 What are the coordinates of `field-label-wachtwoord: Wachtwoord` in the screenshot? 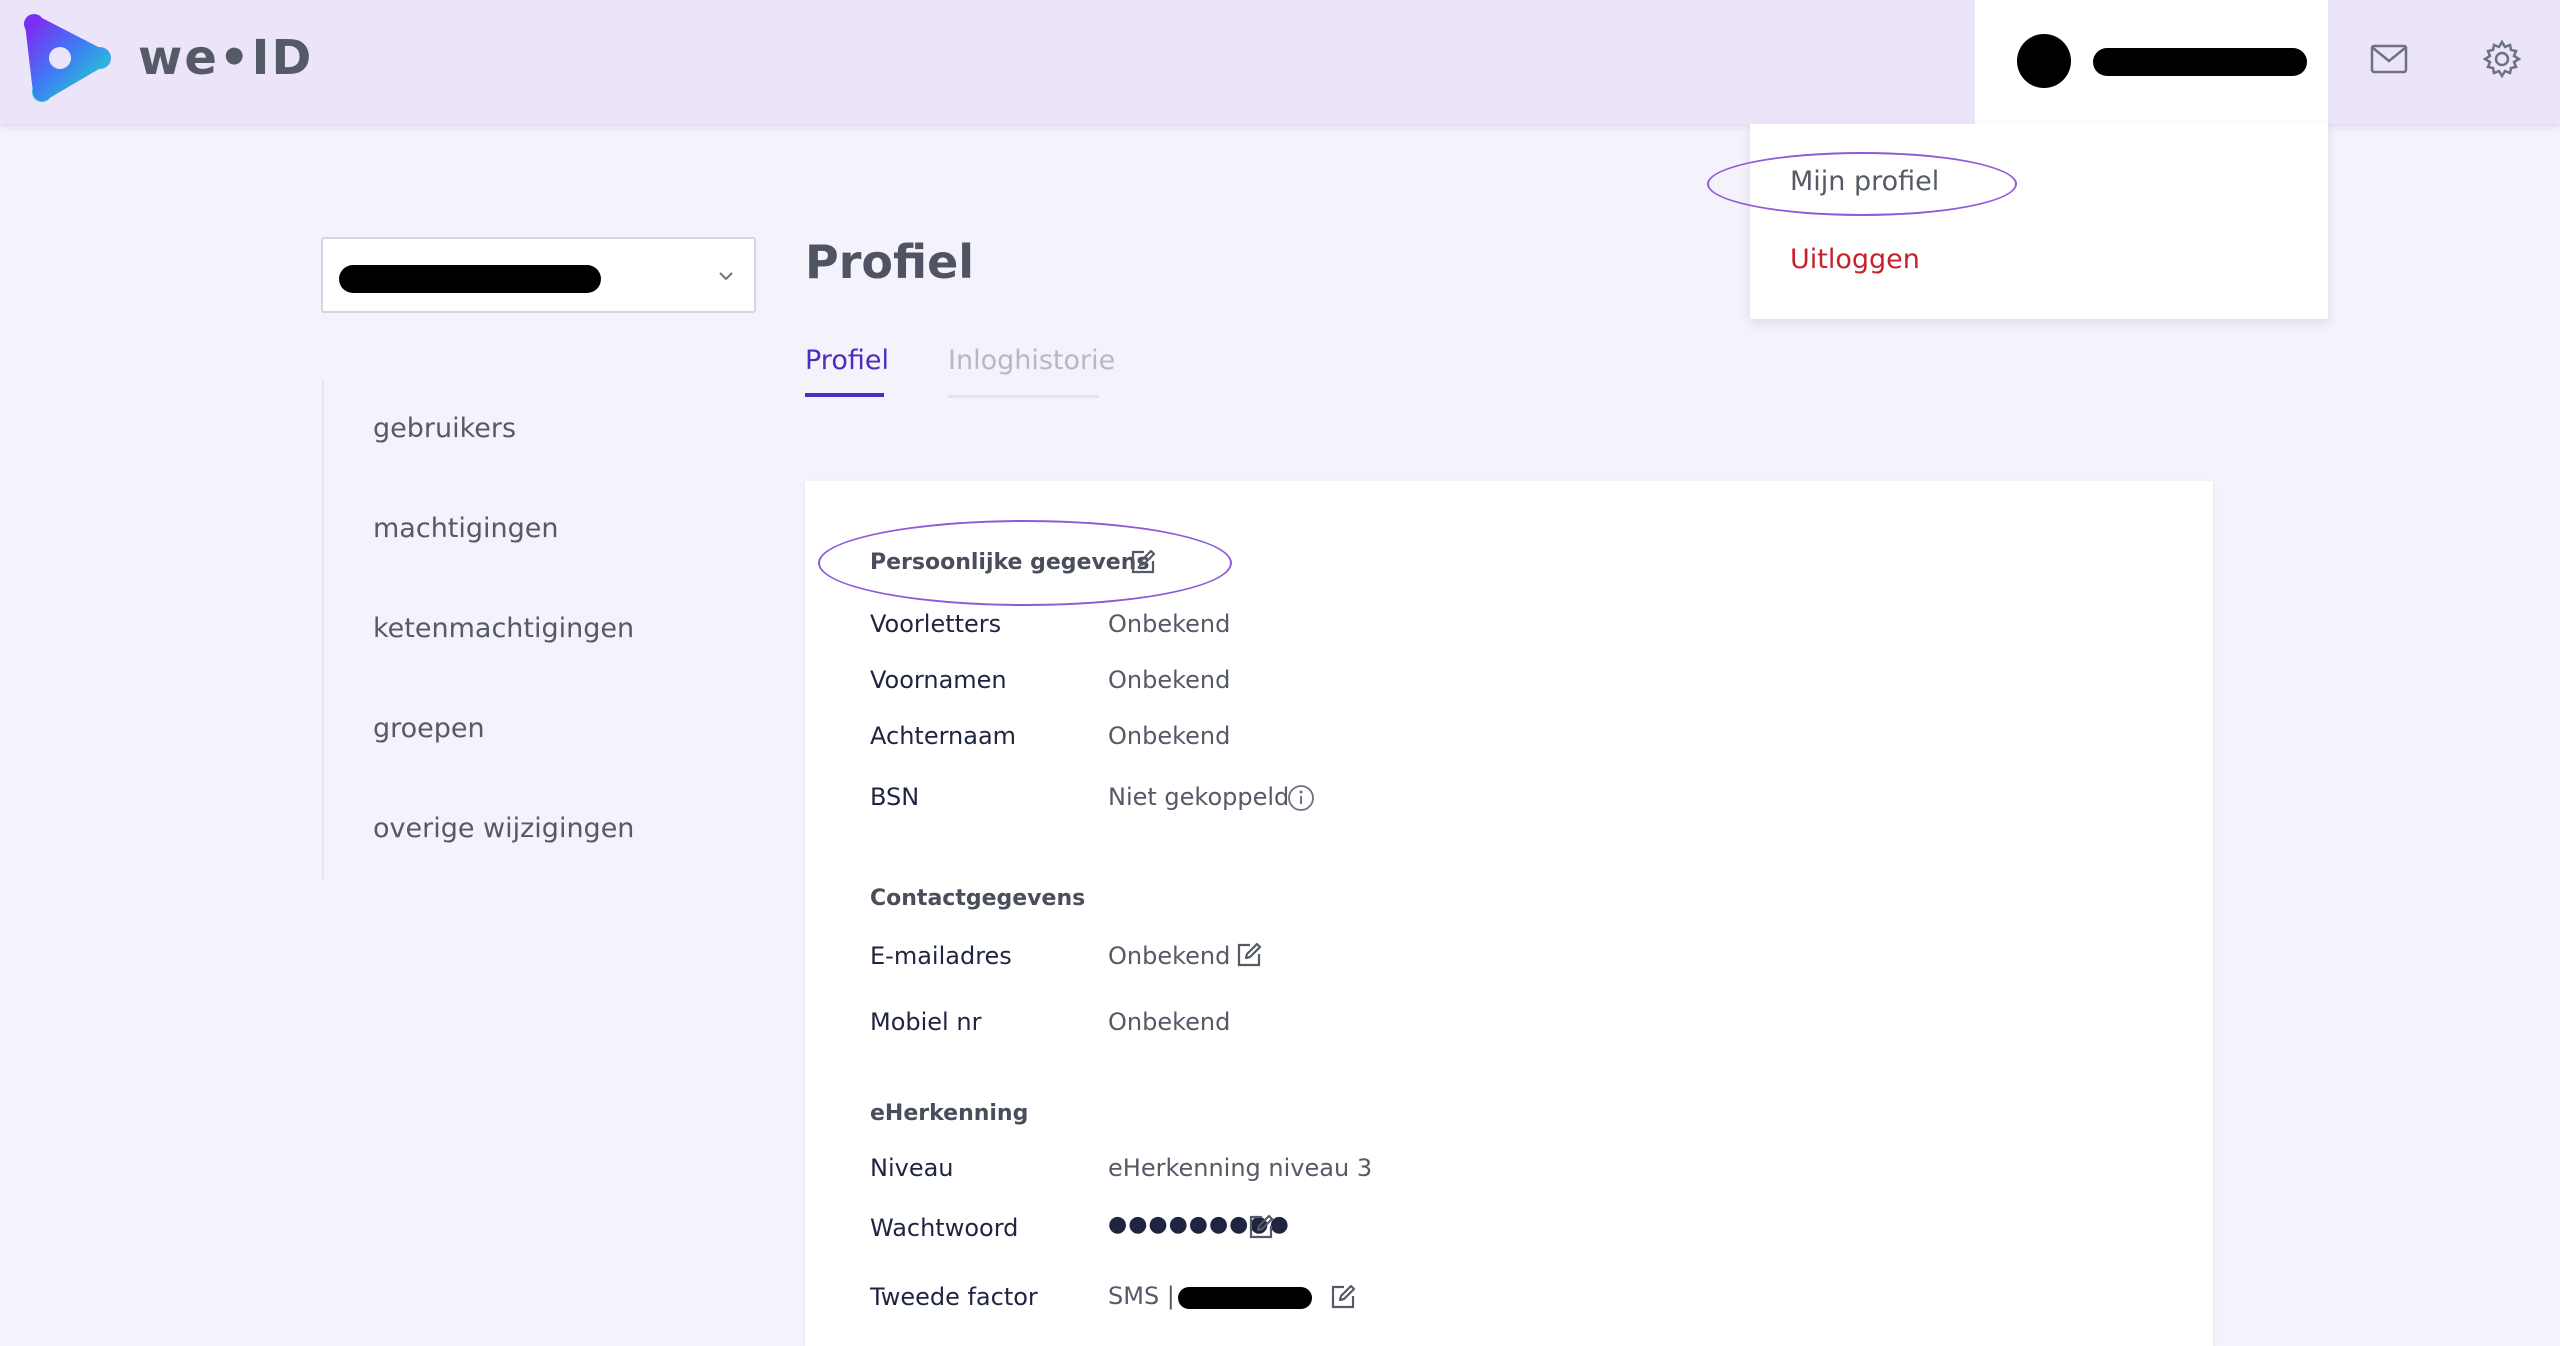 It's located at (944, 1228).